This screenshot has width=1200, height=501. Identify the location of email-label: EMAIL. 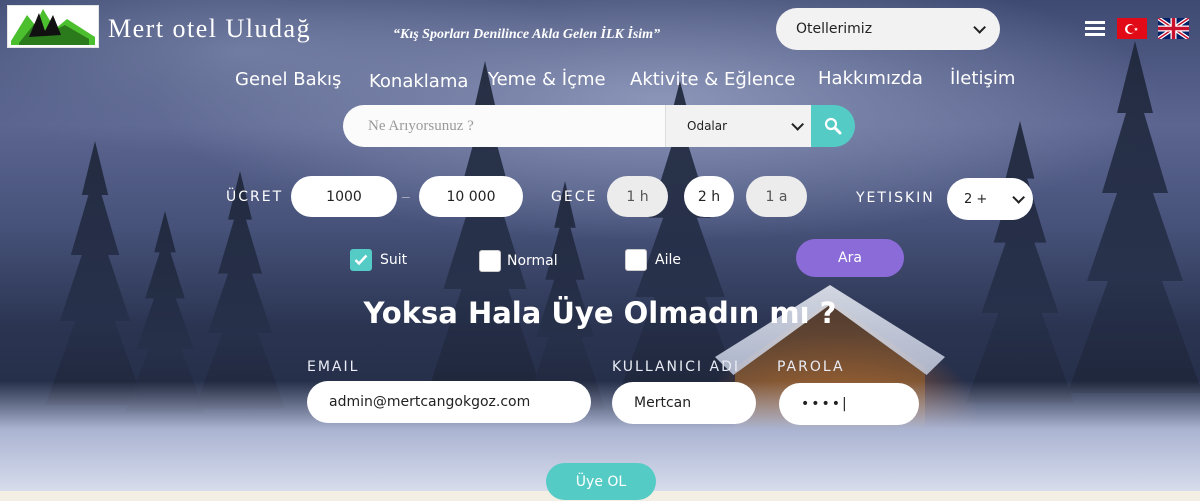
(333, 367).